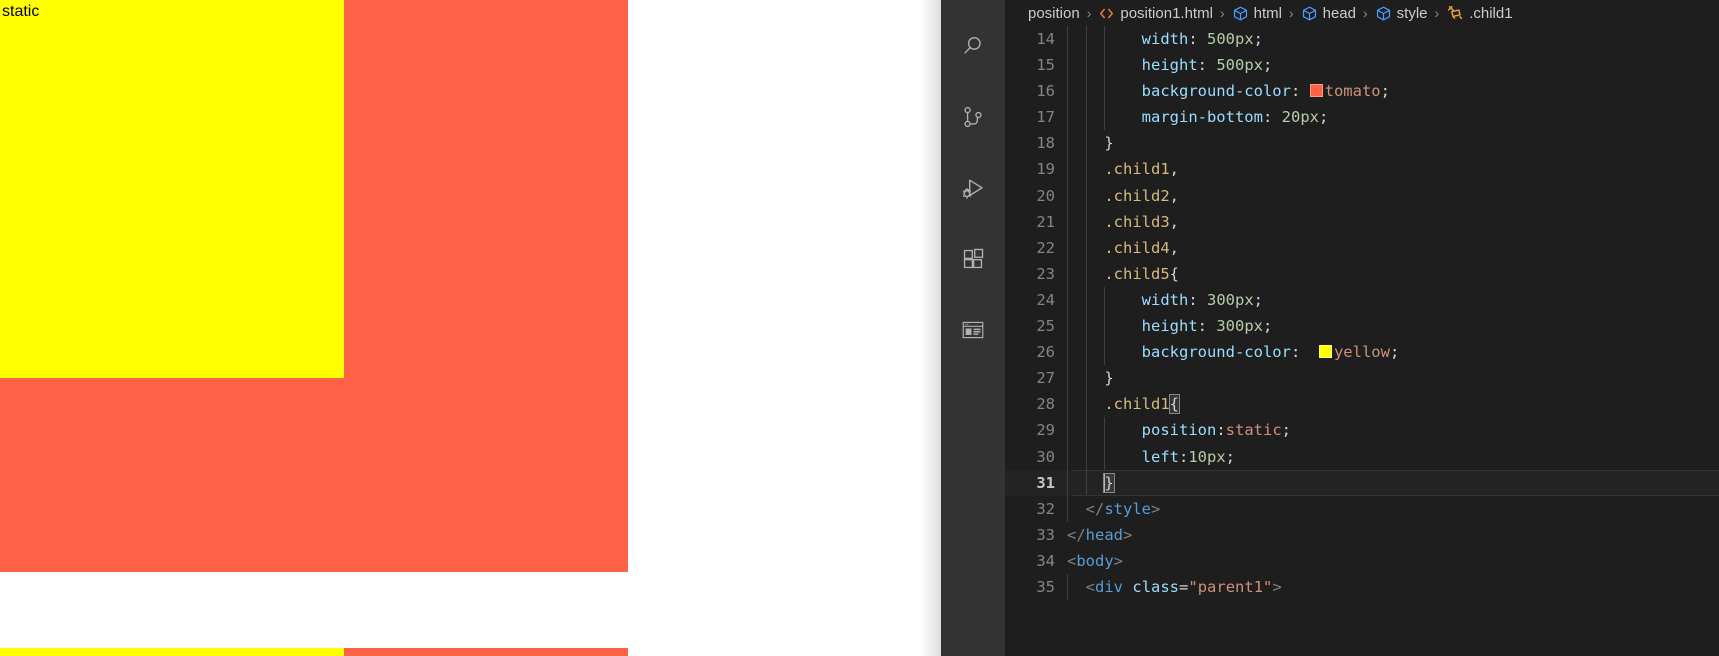 The height and width of the screenshot is (656, 1719). I want to click on line-number: 15, so click(1045, 65).